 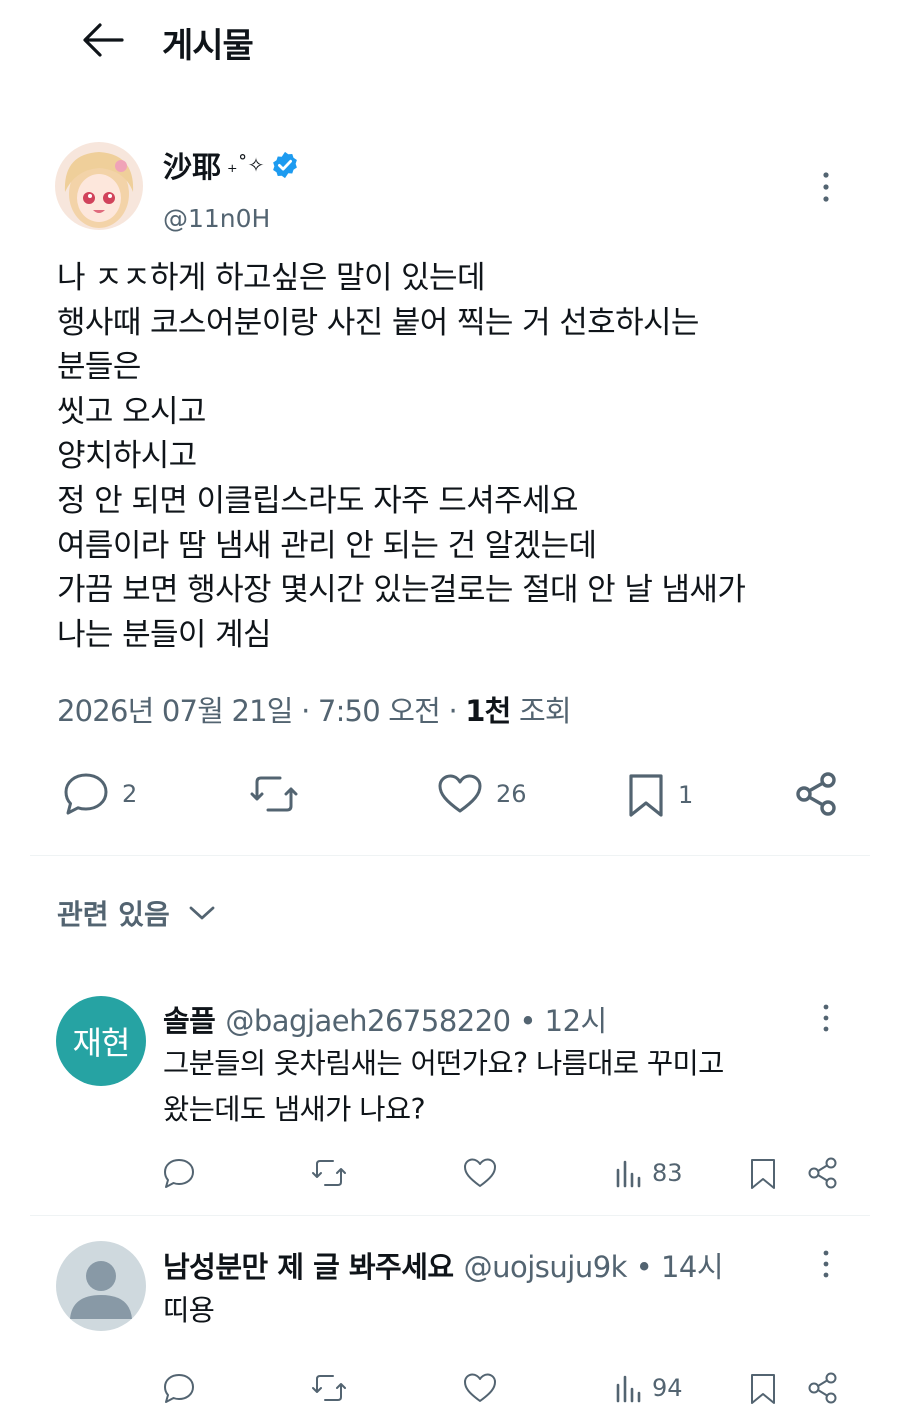 I want to click on chevron-down-icon, so click(x=202, y=913).